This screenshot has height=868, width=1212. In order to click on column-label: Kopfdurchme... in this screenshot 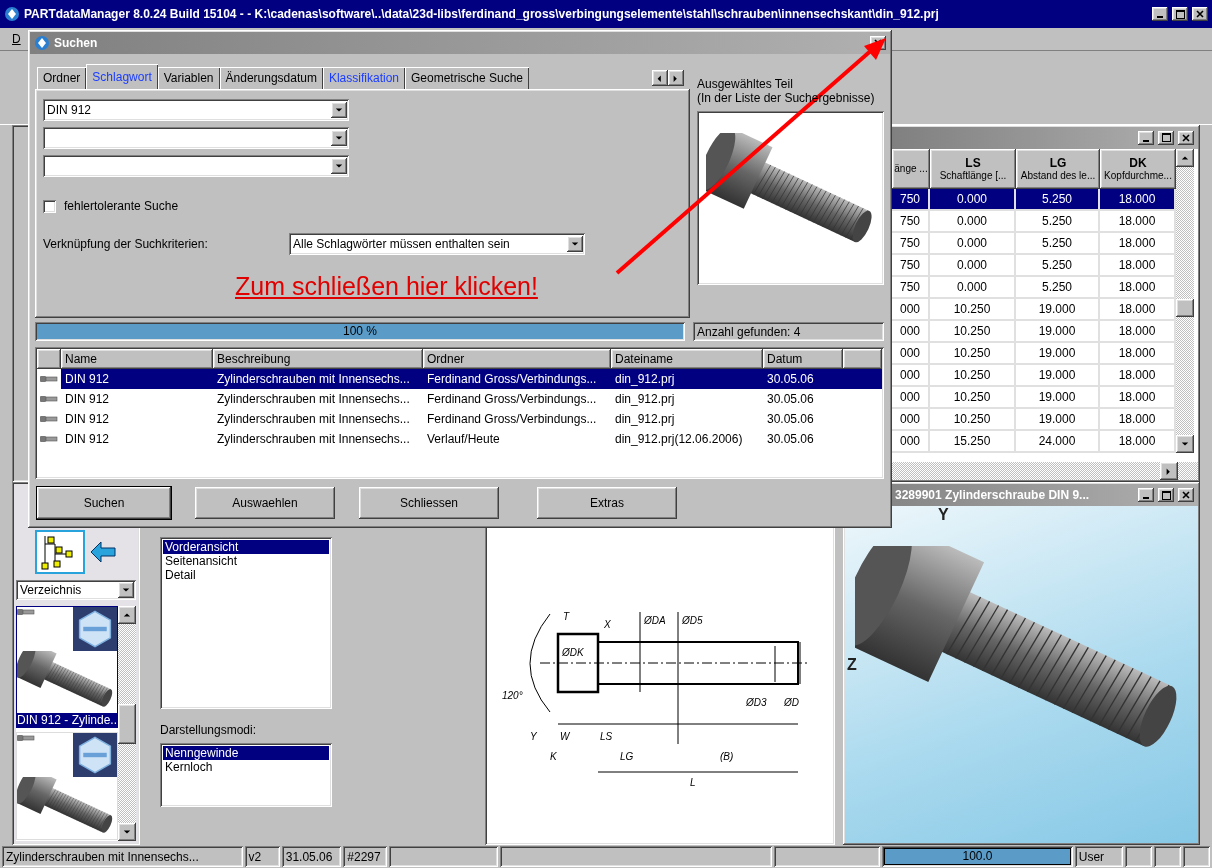, I will do `click(1138, 176)`.